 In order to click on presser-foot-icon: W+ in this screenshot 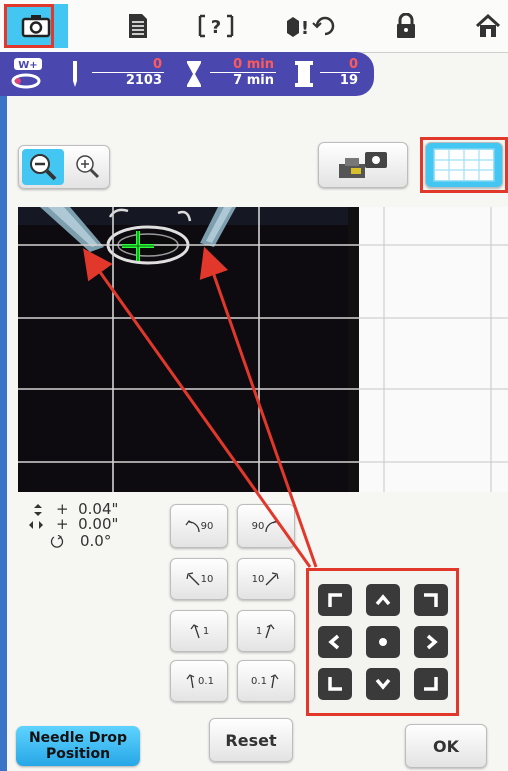, I will do `click(26, 73)`.